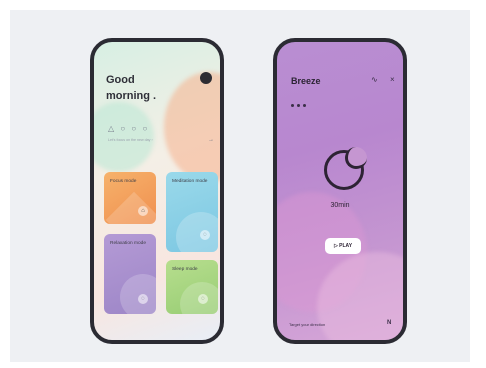 The width and height of the screenshot is (486, 368). What do you see at coordinates (205, 235) in the screenshot?
I see `wave-icon: ◌` at bounding box center [205, 235].